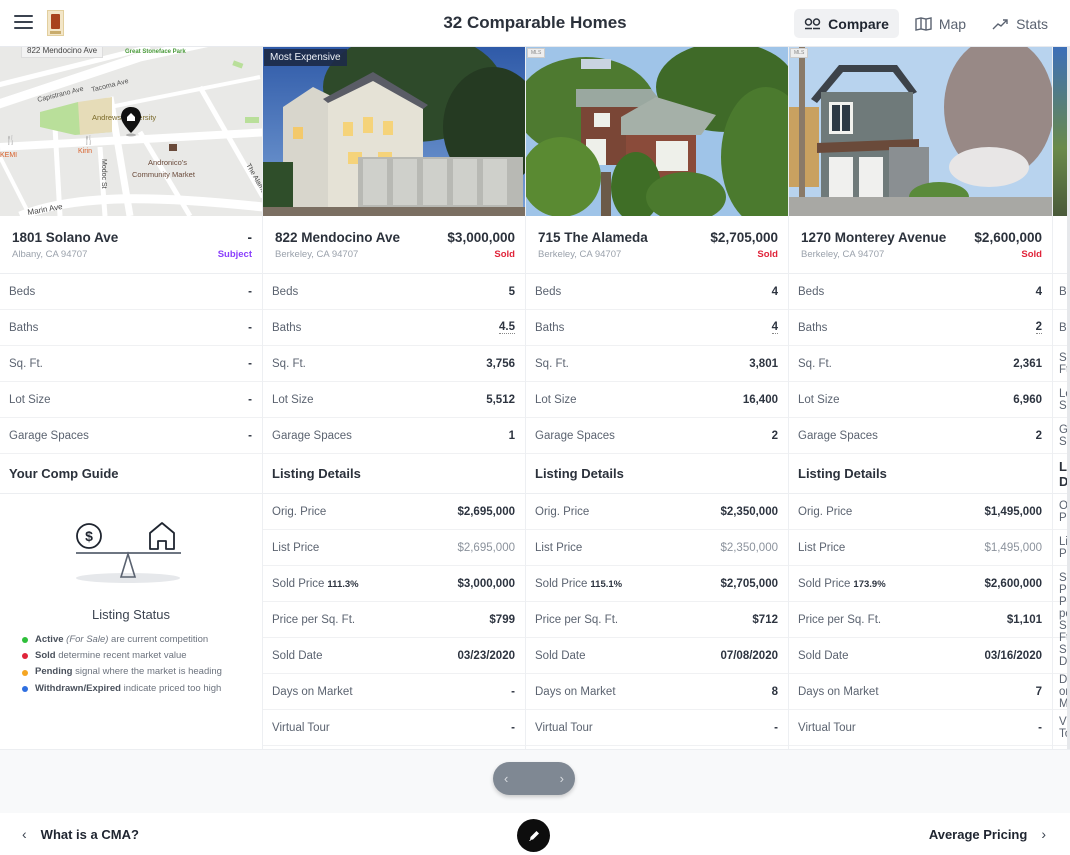 This screenshot has height=855, width=1070. Describe the element at coordinates (85, 151) in the screenshot. I see `map-label-restaurant: Kirin` at that location.